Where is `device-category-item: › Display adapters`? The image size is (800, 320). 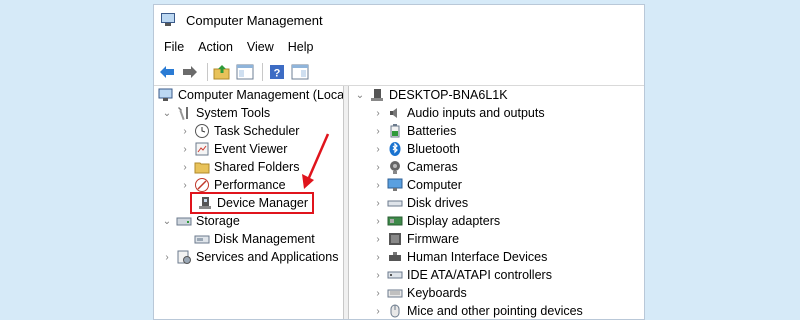 device-category-item: › Display adapters is located at coordinates (496, 221).